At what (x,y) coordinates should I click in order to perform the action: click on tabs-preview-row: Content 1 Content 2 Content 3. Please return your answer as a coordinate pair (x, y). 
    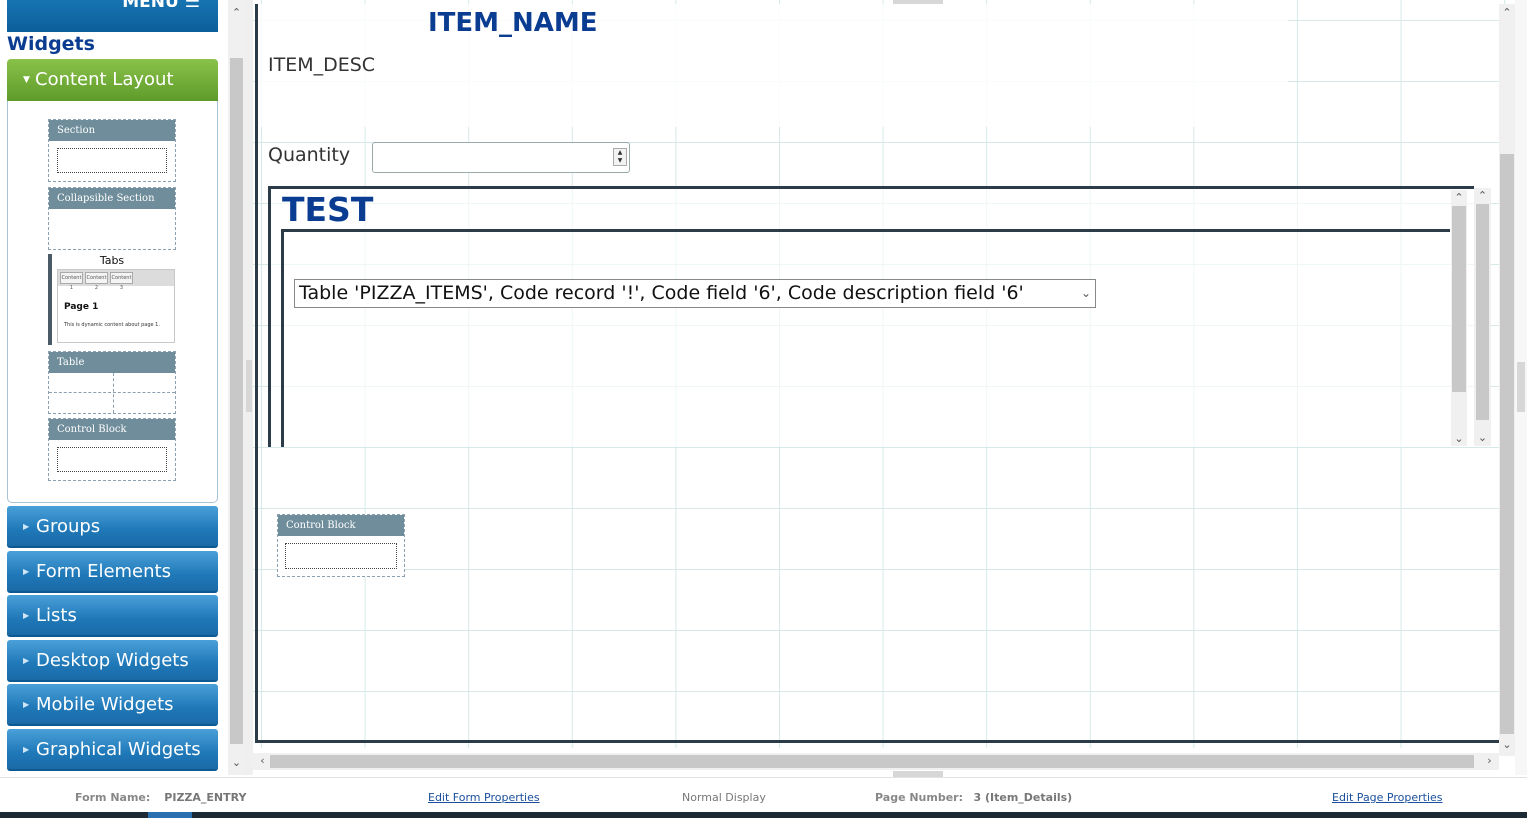
    Looking at the image, I should click on (116, 280).